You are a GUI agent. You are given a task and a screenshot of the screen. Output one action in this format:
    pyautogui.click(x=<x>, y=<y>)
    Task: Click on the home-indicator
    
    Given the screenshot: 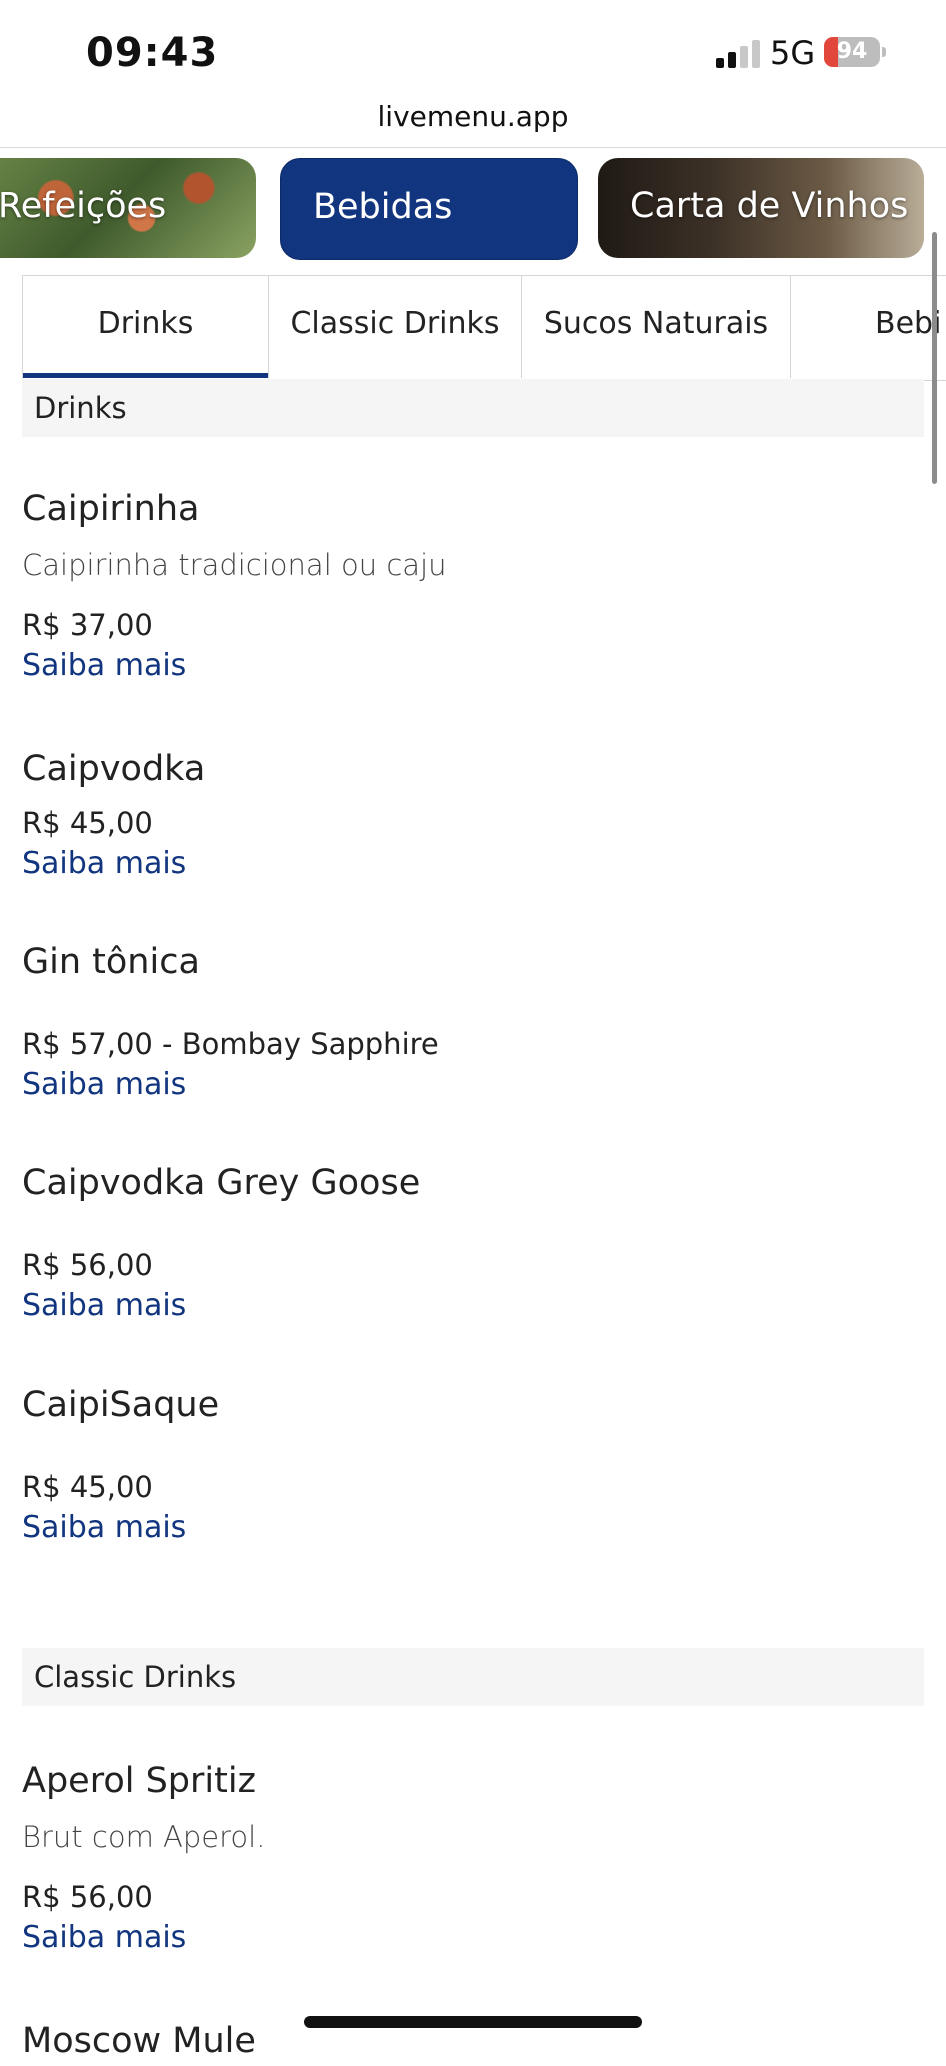 What is the action you would take?
    pyautogui.click(x=473, y=2022)
    